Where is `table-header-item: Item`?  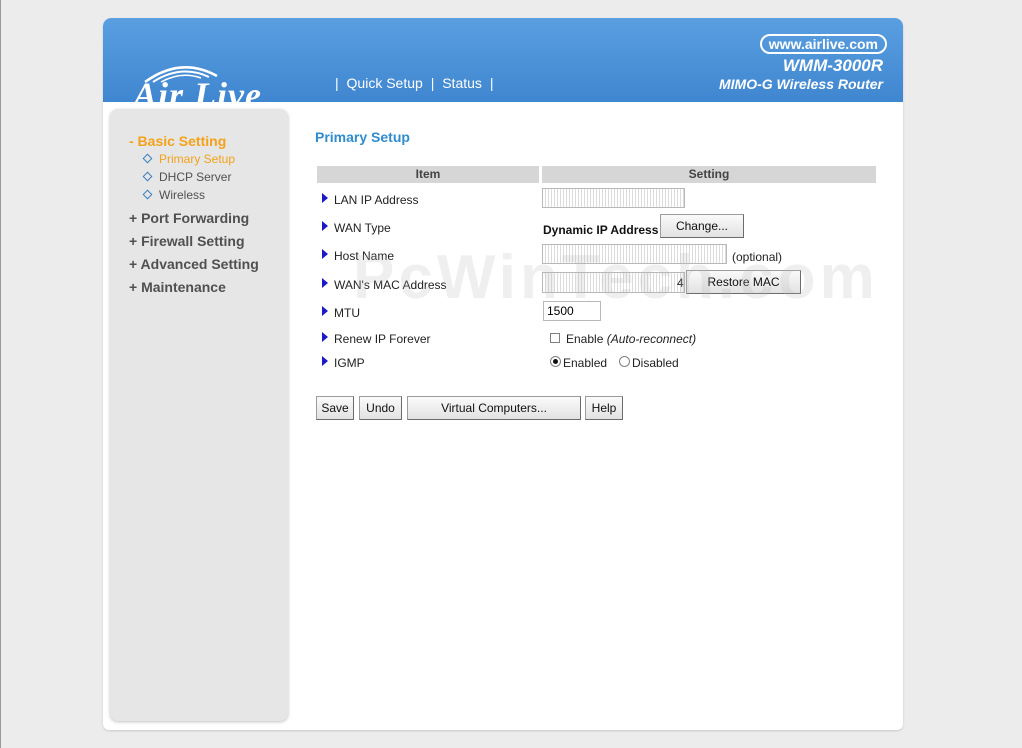
table-header-item: Item is located at coordinates (428, 174).